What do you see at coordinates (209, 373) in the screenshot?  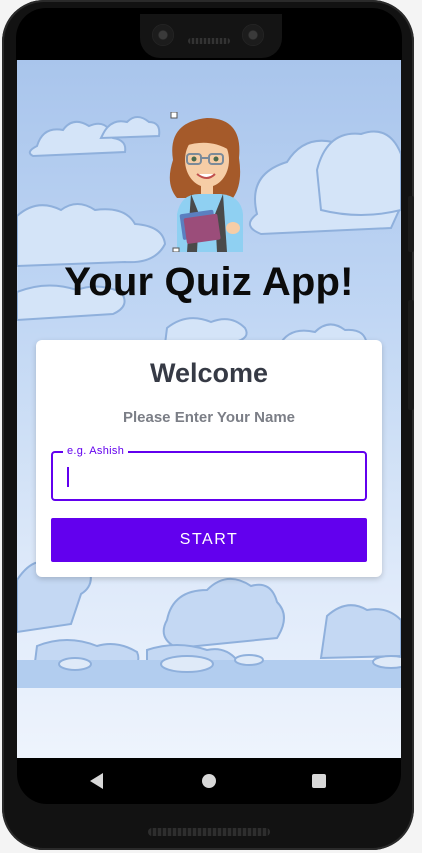 I see `welcome-heading: Welcome` at bounding box center [209, 373].